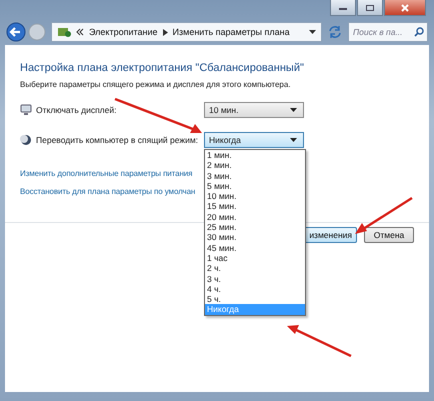  I want to click on dropdown-option: 20 мин., so click(255, 217).